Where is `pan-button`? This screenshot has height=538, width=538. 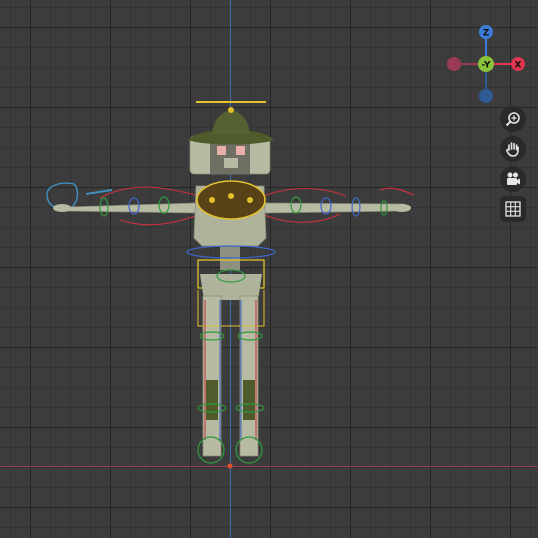
pan-button is located at coordinates (513, 149).